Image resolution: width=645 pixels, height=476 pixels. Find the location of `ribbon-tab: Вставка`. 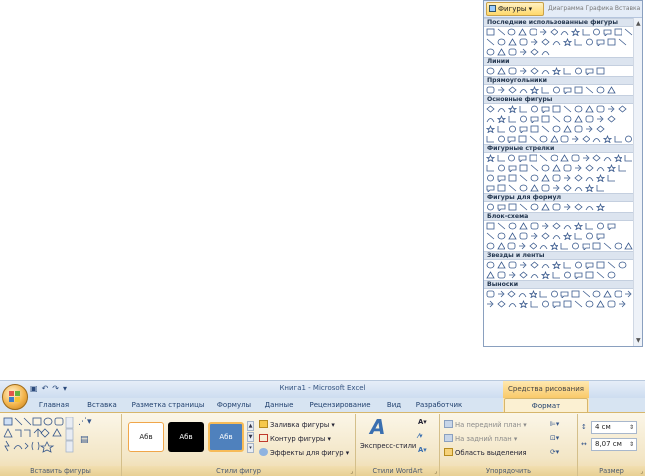

ribbon-tab: Вставка is located at coordinates (102, 405).